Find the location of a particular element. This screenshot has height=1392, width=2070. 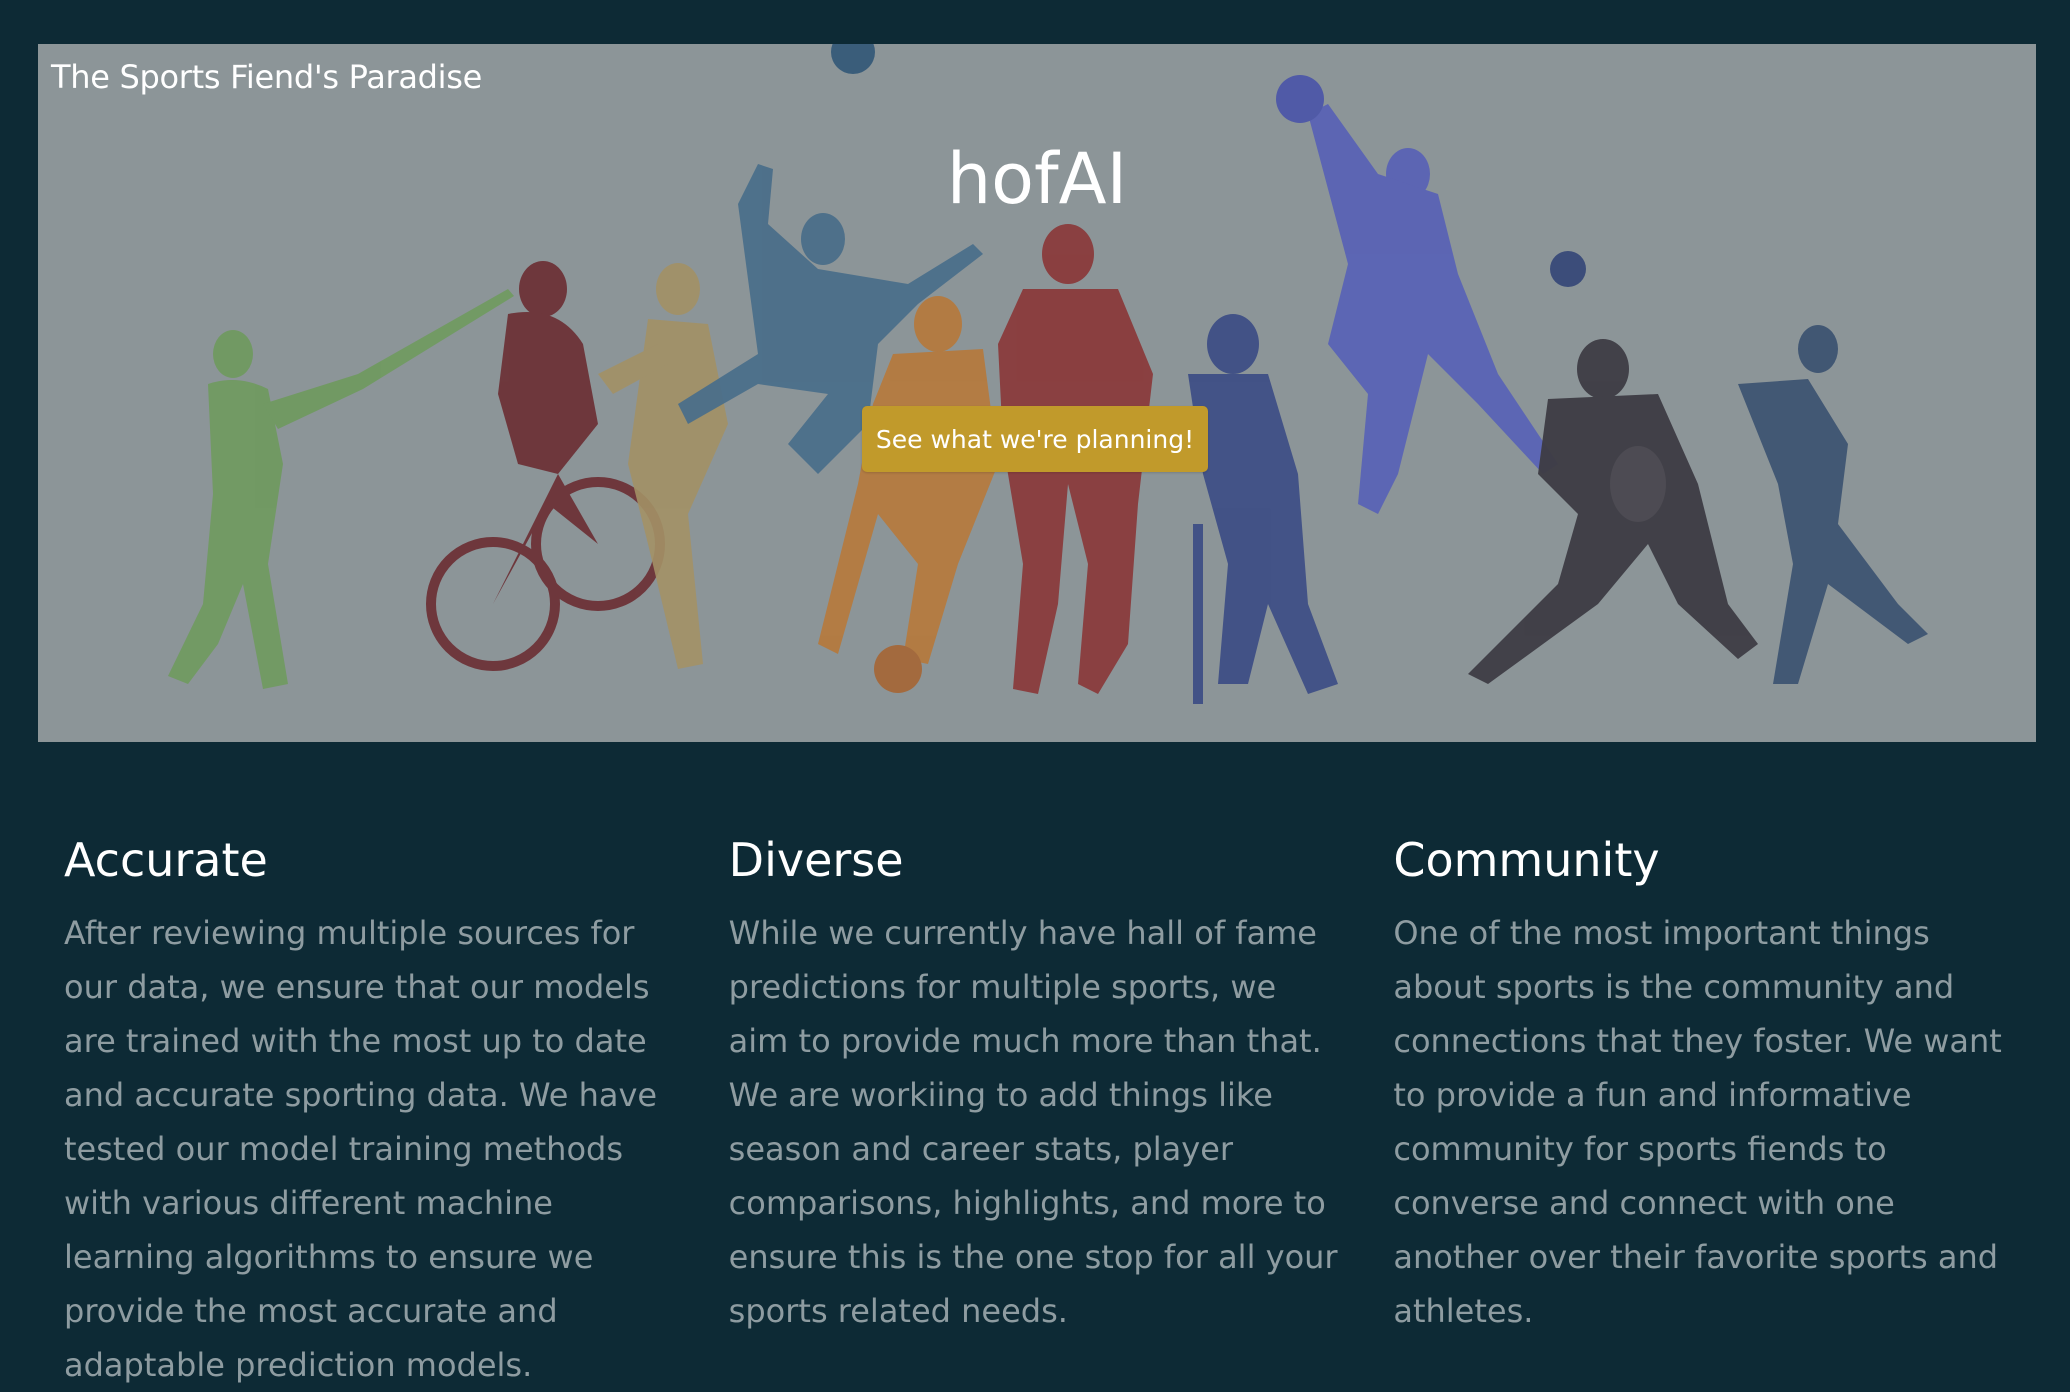

see-plans-button: See what we're planning! is located at coordinates (1035, 439).